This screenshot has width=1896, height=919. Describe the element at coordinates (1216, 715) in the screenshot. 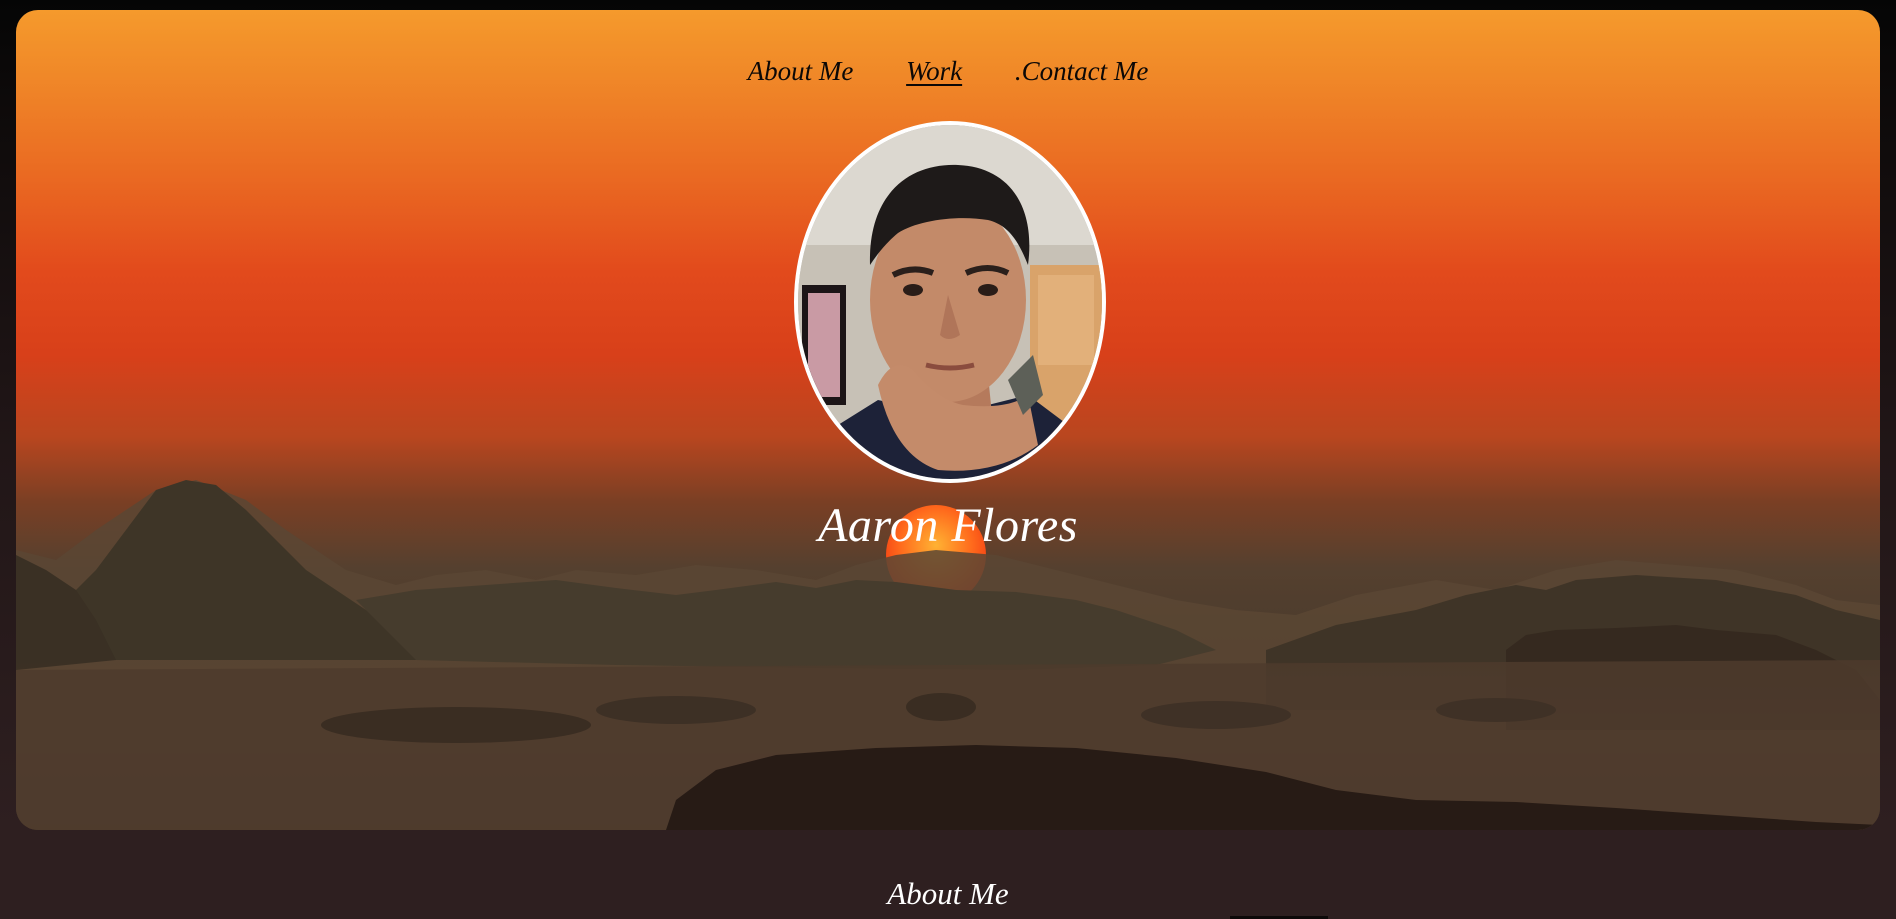

I see `rock-right` at that location.